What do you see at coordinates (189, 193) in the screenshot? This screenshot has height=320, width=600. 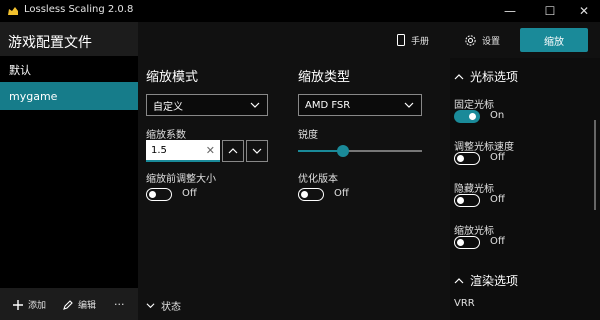 I see `resize-state: Off` at bounding box center [189, 193].